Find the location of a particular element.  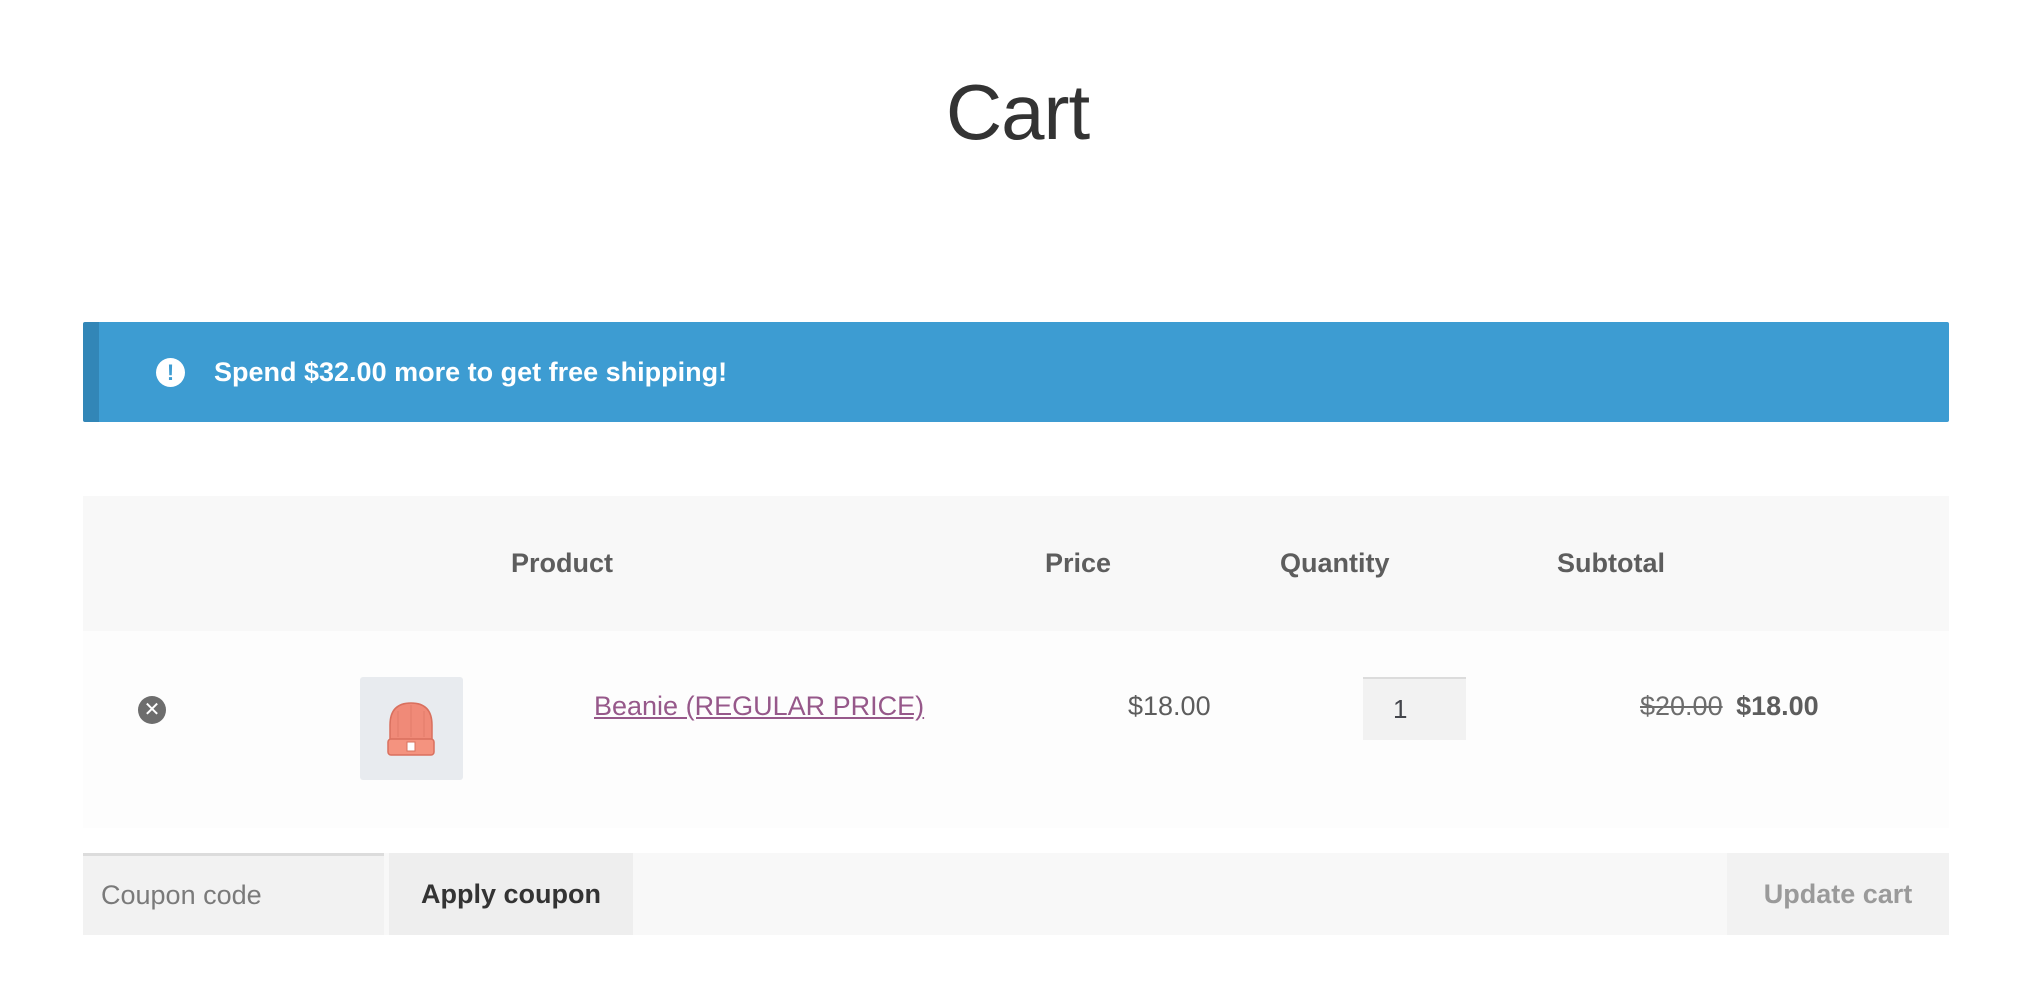

remove-item-icon: ✕ is located at coordinates (152, 710).